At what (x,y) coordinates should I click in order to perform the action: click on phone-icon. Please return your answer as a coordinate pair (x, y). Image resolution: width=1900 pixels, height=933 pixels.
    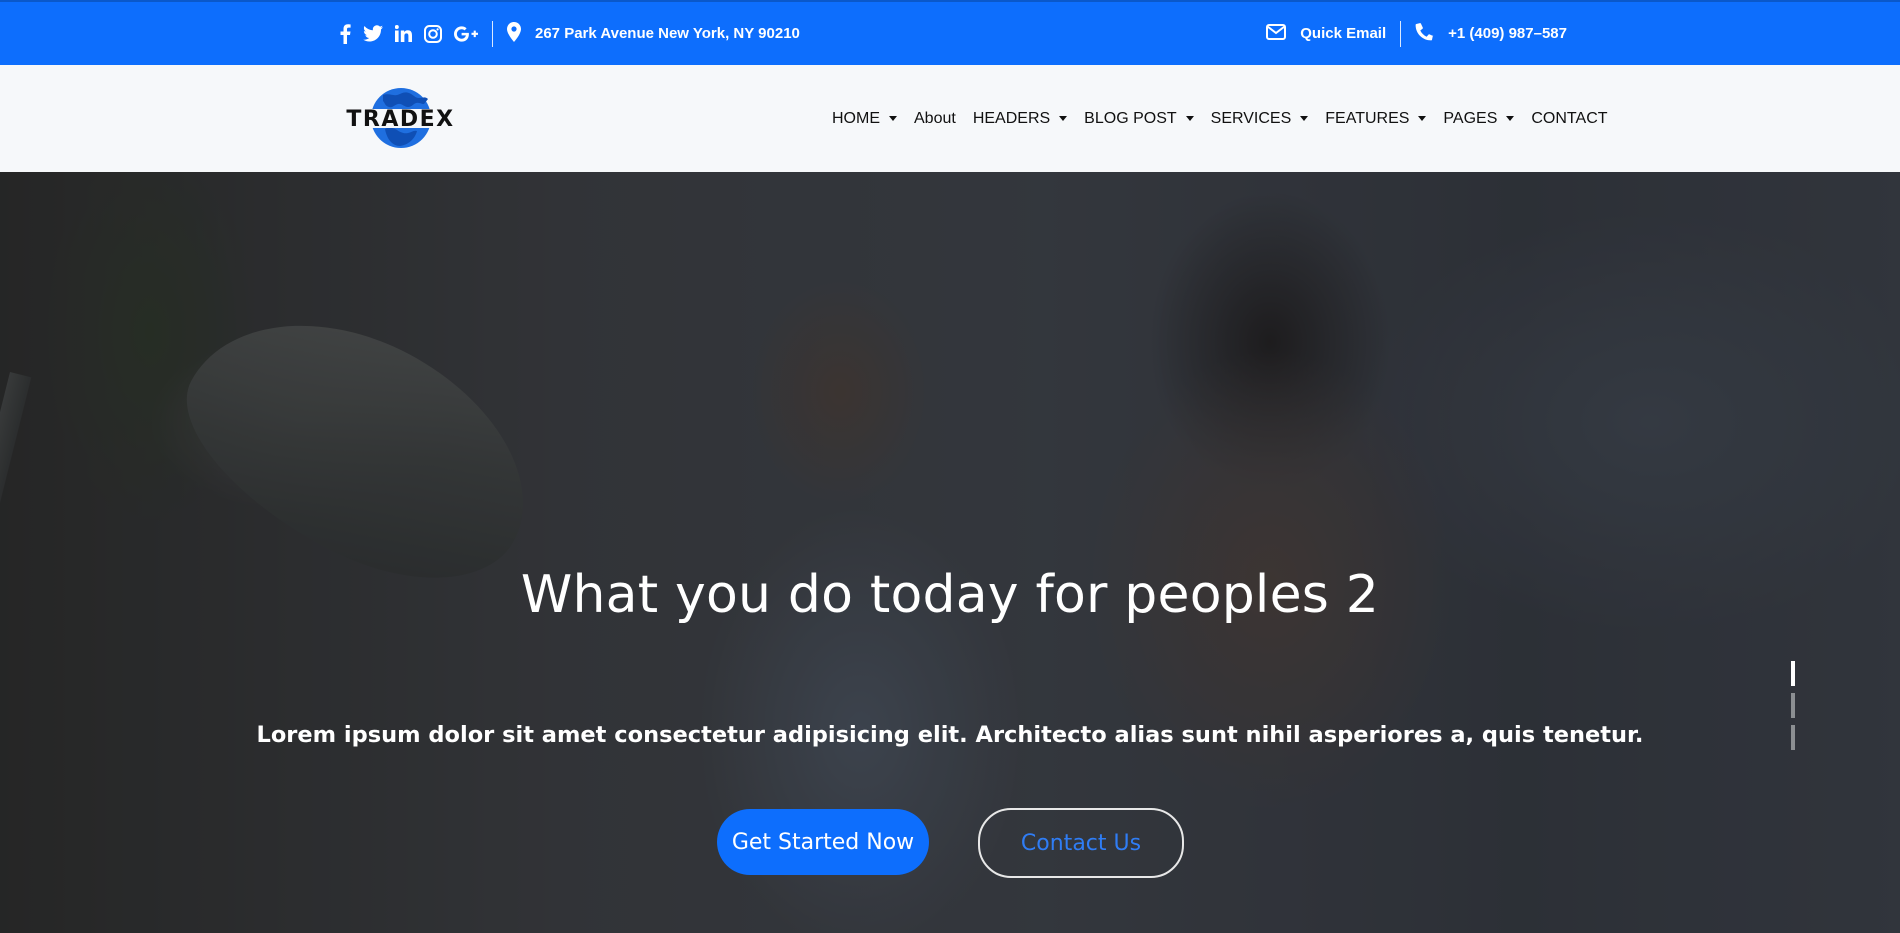
    Looking at the image, I should click on (1424, 33).